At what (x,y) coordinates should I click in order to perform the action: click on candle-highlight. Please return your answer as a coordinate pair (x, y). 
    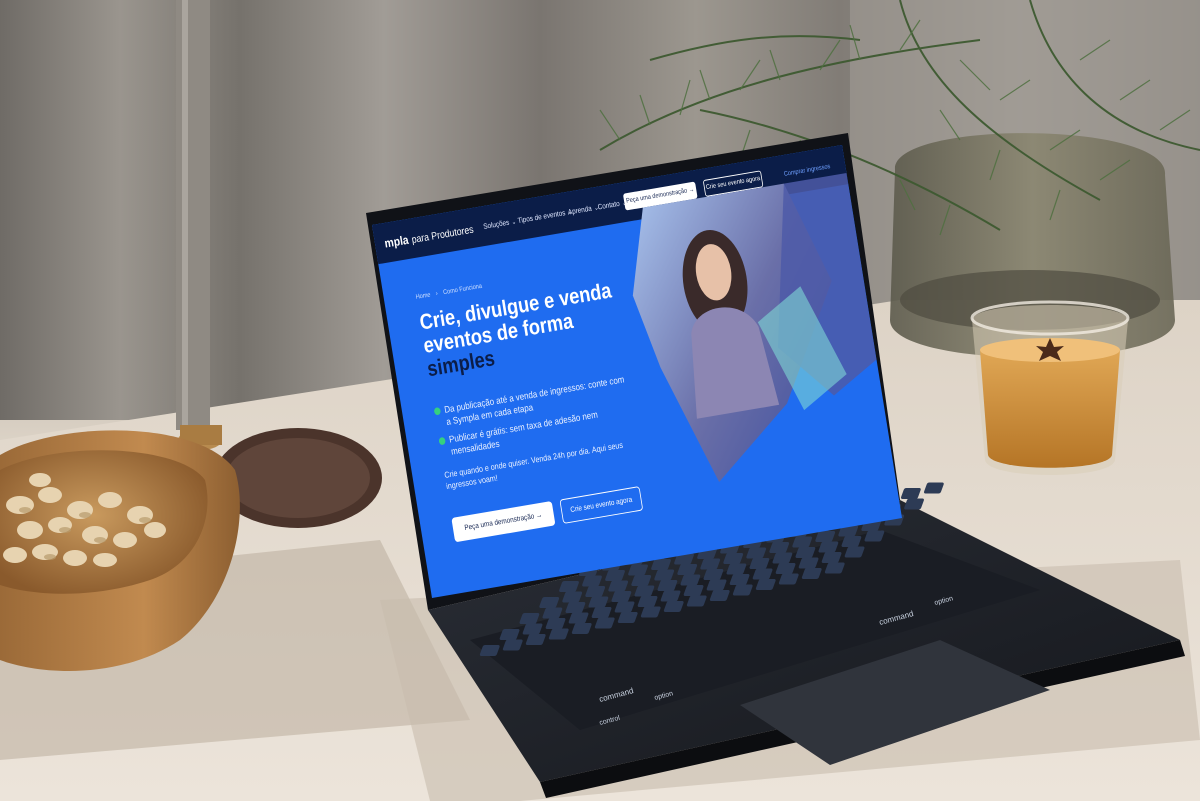
    Looking at the image, I should click on (185, 215).